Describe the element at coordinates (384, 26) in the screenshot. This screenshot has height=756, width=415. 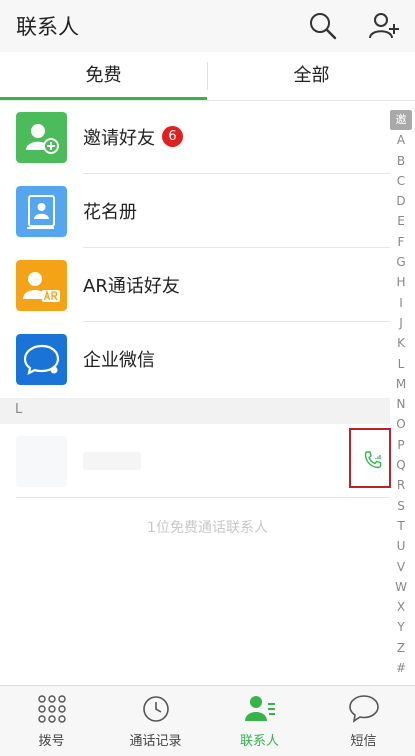
I see `add-contact-icon` at that location.